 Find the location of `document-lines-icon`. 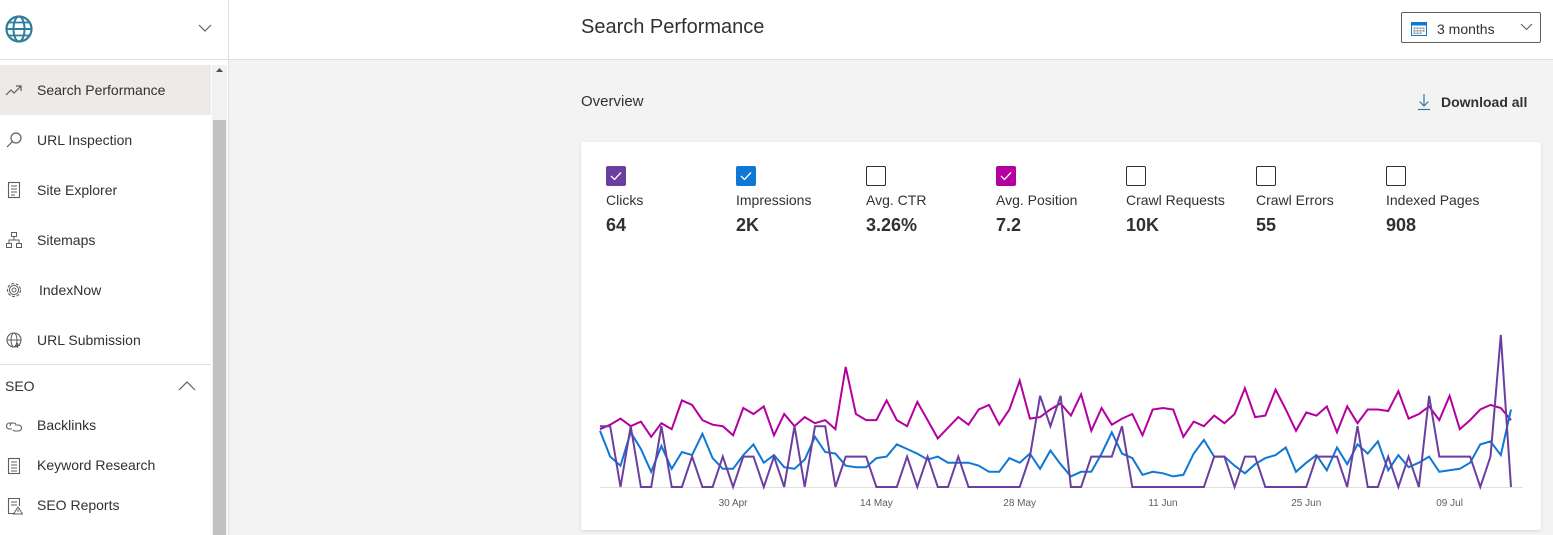

document-lines-icon is located at coordinates (14, 466).